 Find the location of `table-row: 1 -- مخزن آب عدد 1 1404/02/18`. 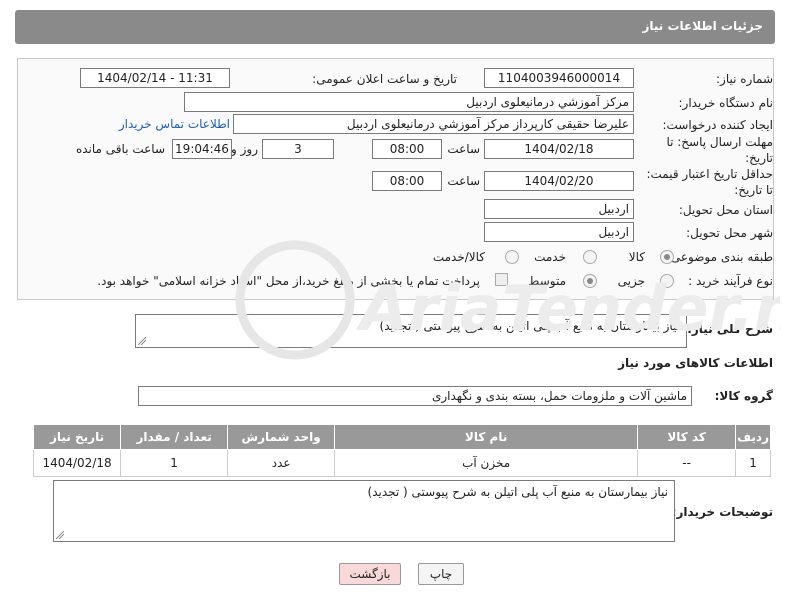

table-row: 1 -- مخزن آب عدد 1 1404/02/18 is located at coordinates (401, 463).